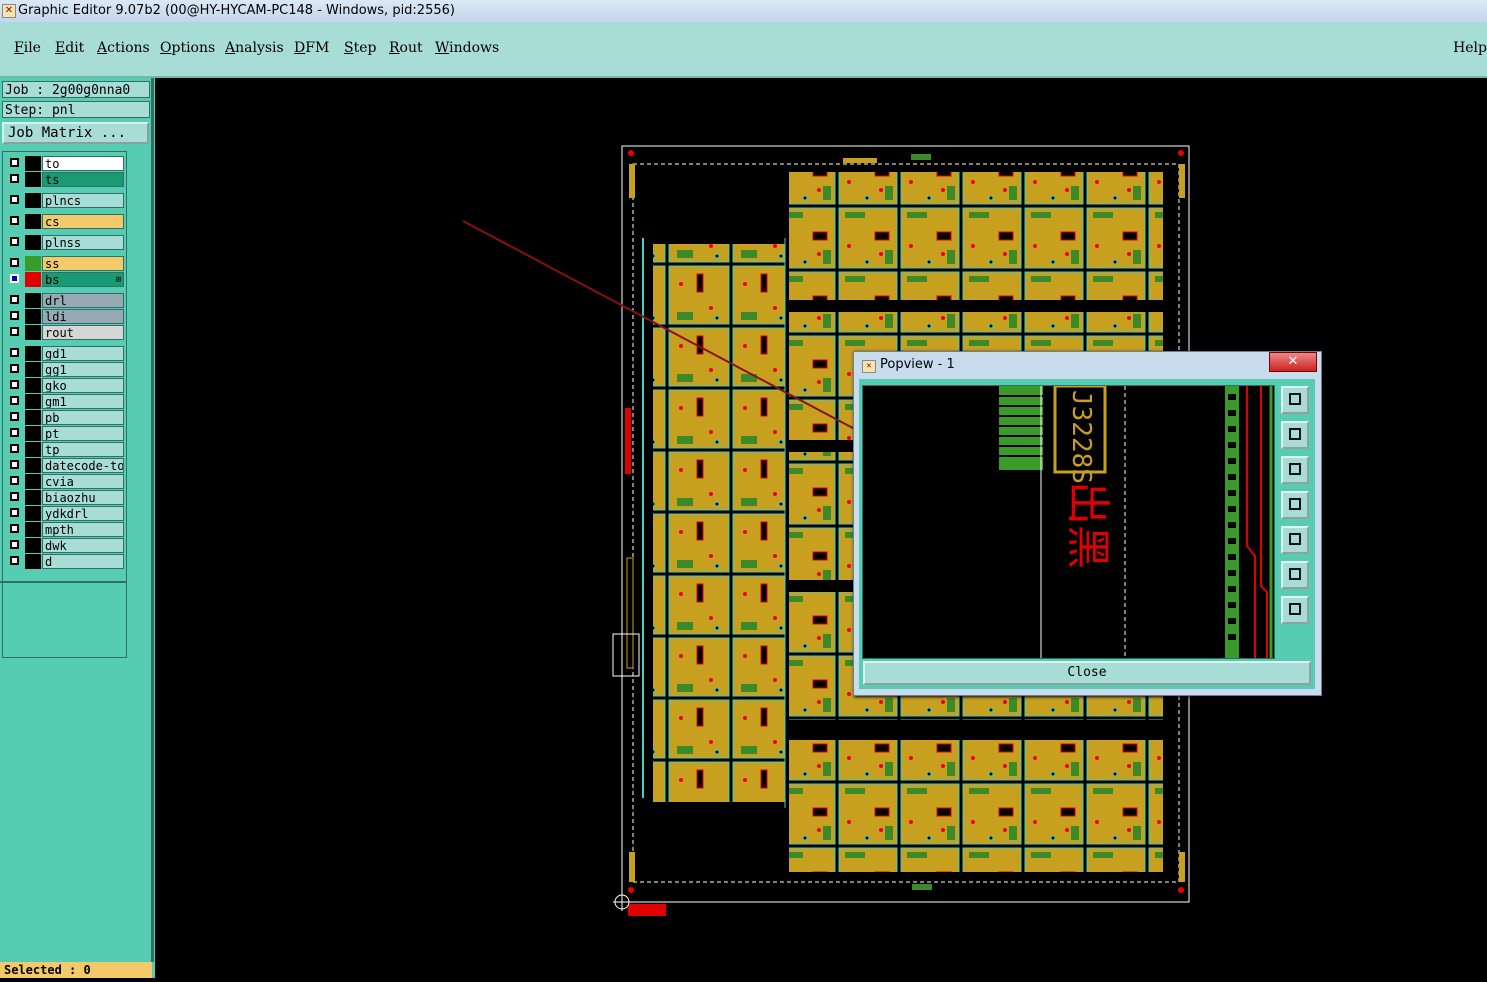 Image resolution: width=1487 pixels, height=982 pixels. What do you see at coordinates (64, 385) in the screenshot?
I see `layer-row-gko: gko` at bounding box center [64, 385].